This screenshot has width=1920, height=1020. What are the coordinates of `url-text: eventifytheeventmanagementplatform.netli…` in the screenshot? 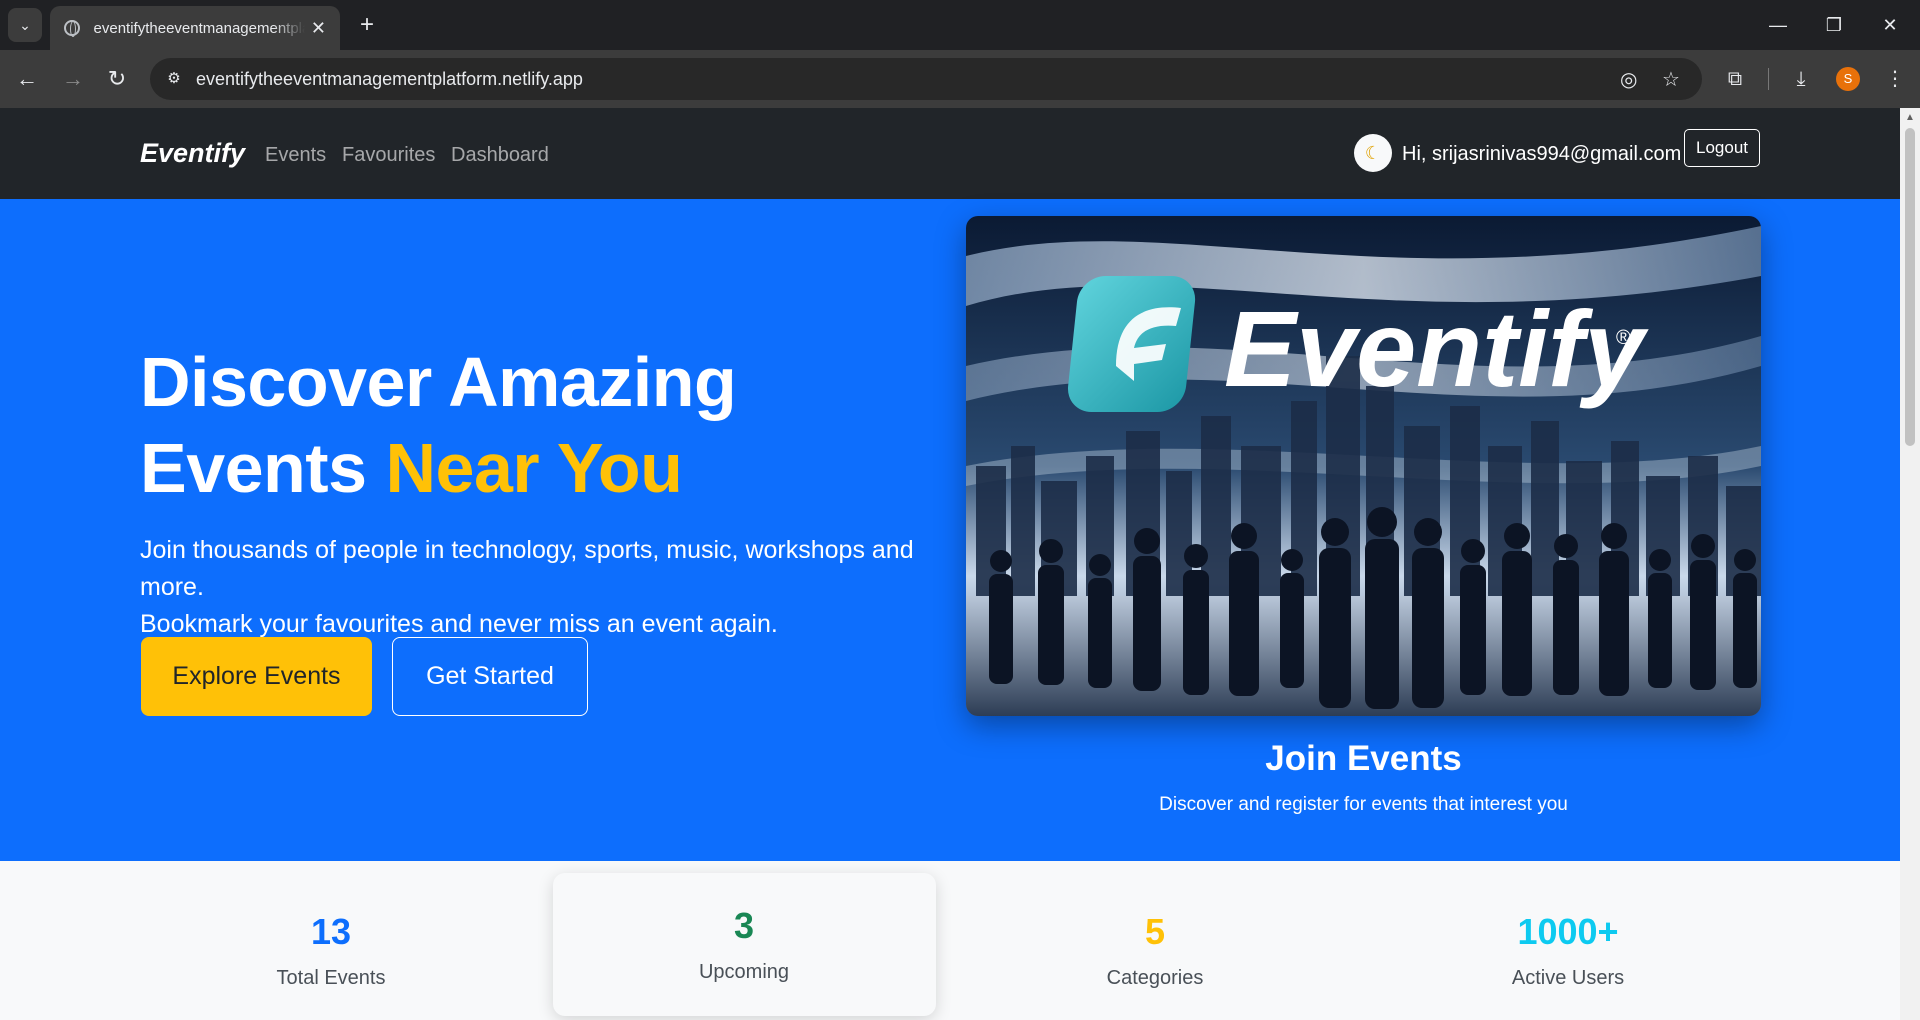 It's located at (389, 79).